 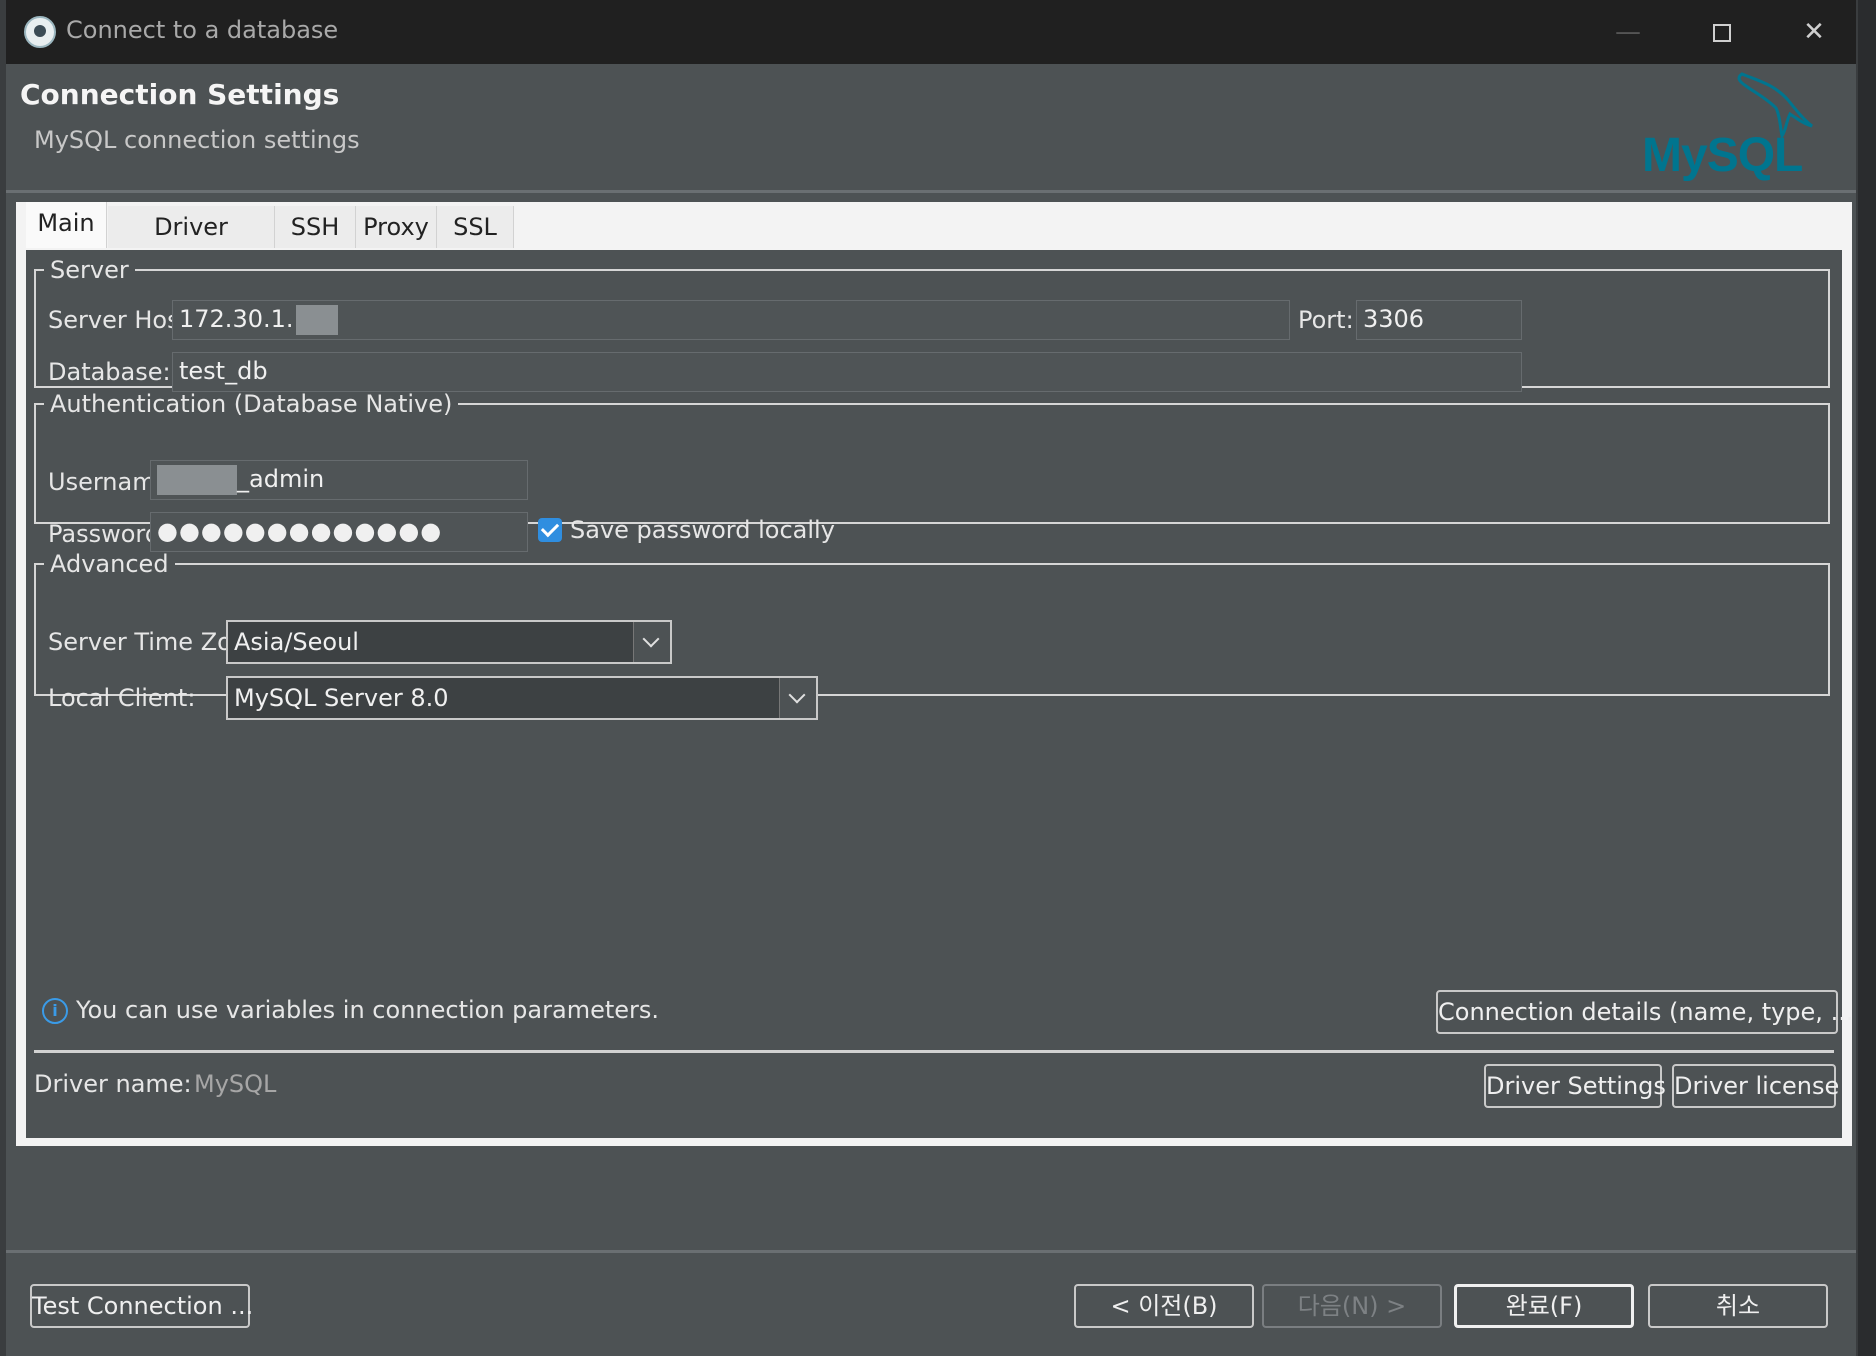 I want to click on page-subtitle: MySQL connection settings, so click(x=197, y=140).